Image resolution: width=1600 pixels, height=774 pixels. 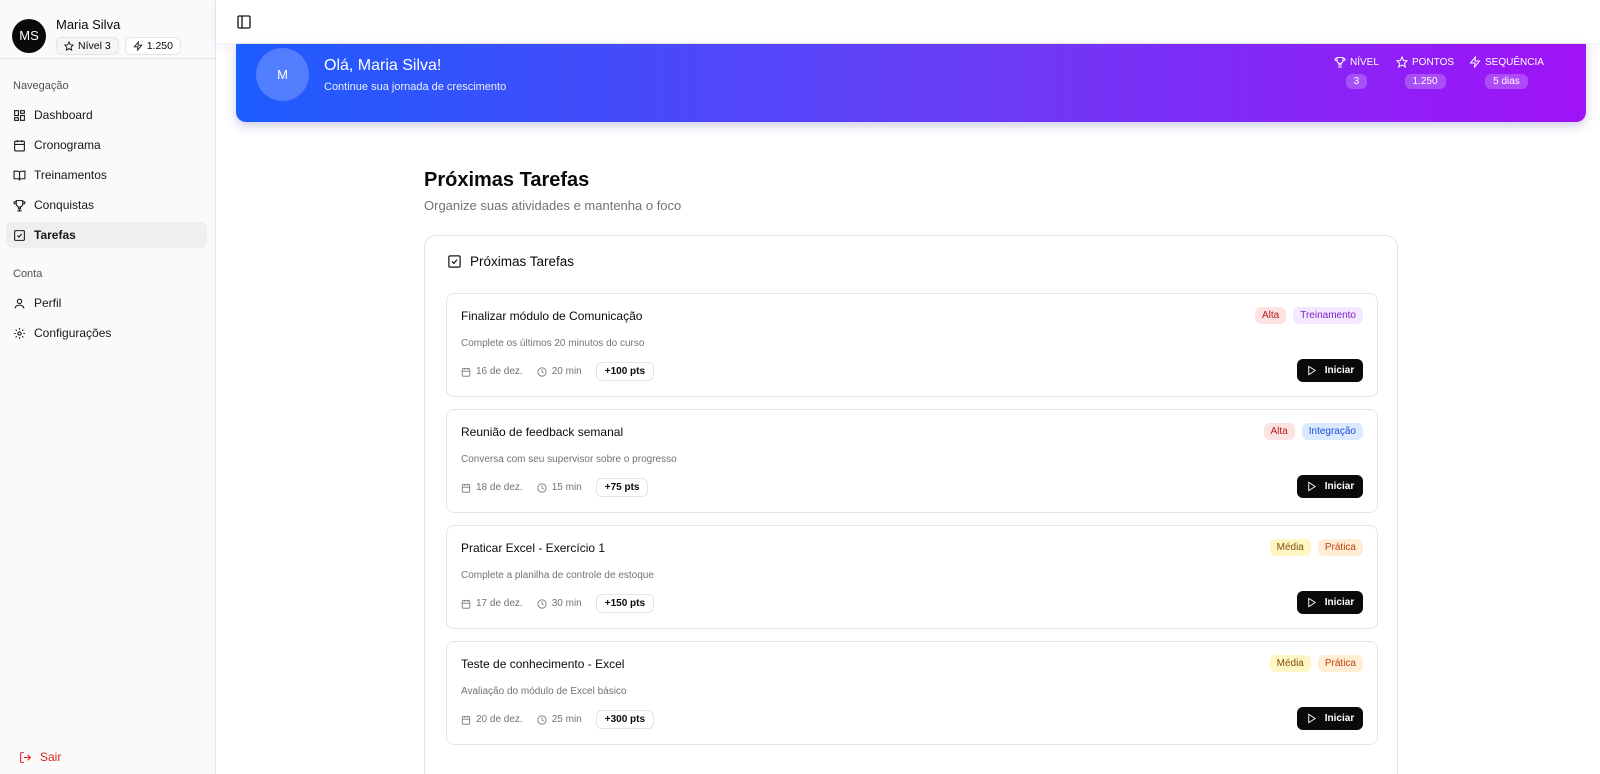 What do you see at coordinates (1506, 72) in the screenshot?
I see `stat-streak: SEQUÊNCIA 5 dias` at bounding box center [1506, 72].